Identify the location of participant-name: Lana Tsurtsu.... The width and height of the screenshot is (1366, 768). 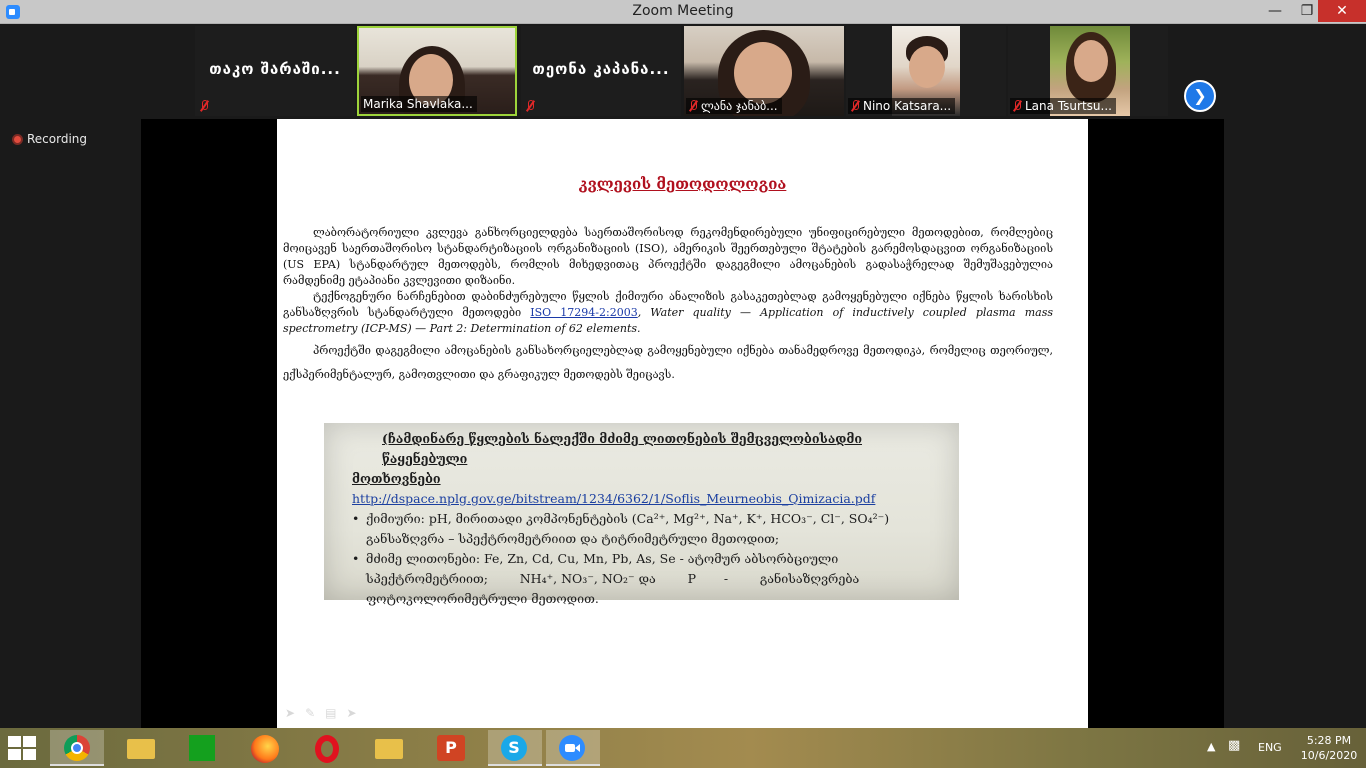
(1068, 106).